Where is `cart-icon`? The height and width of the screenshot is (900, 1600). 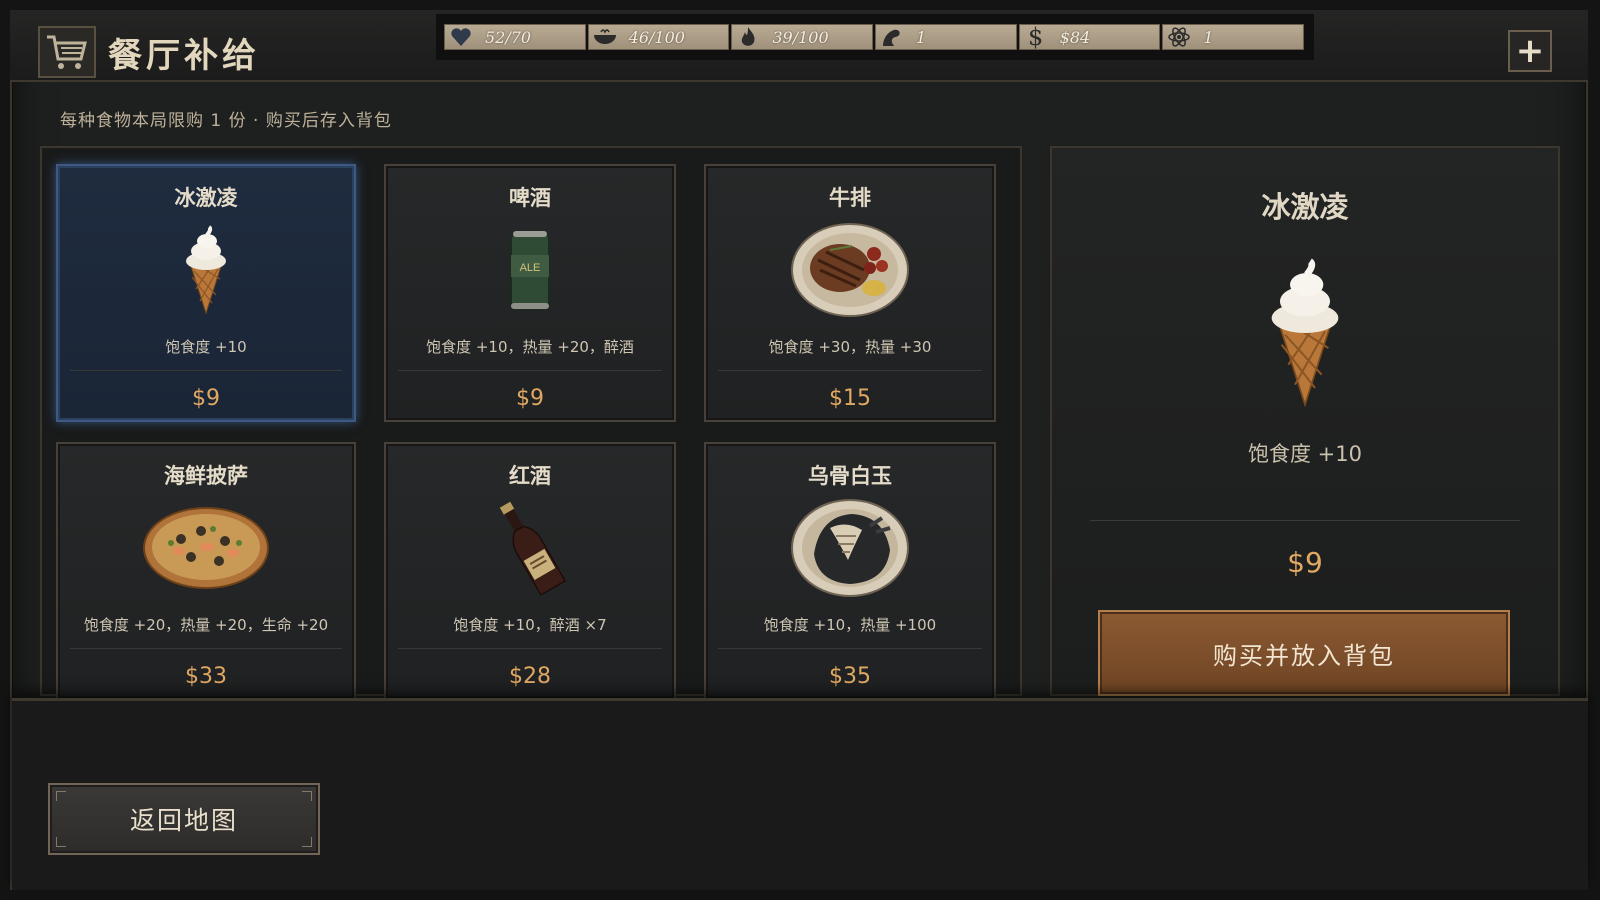
cart-icon is located at coordinates (67, 52).